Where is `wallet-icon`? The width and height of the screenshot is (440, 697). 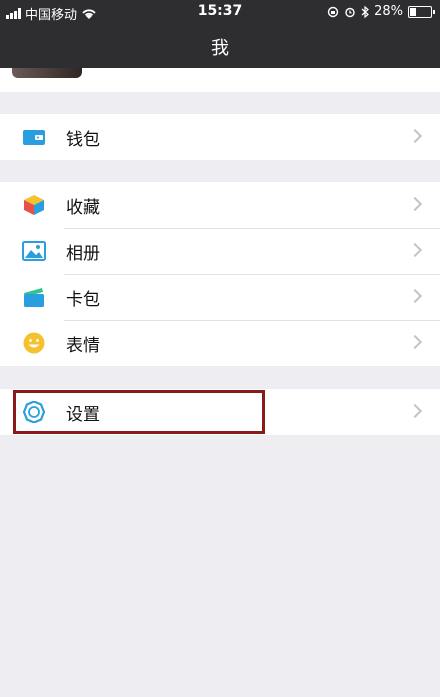 wallet-icon is located at coordinates (34, 137).